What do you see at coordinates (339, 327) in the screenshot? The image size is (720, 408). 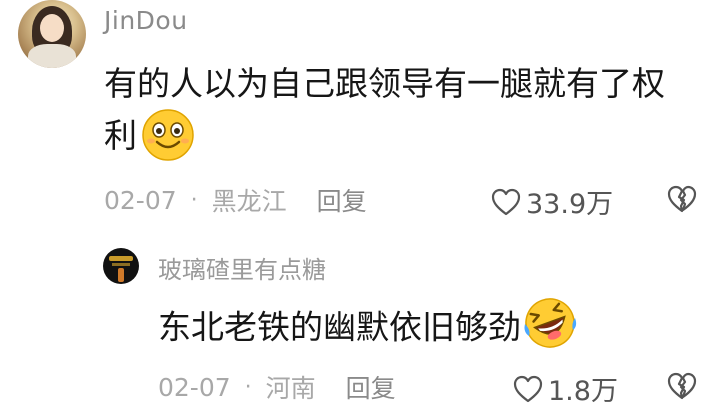 I see `reply-text-body: 东北老铁的幽默依旧够劲` at bounding box center [339, 327].